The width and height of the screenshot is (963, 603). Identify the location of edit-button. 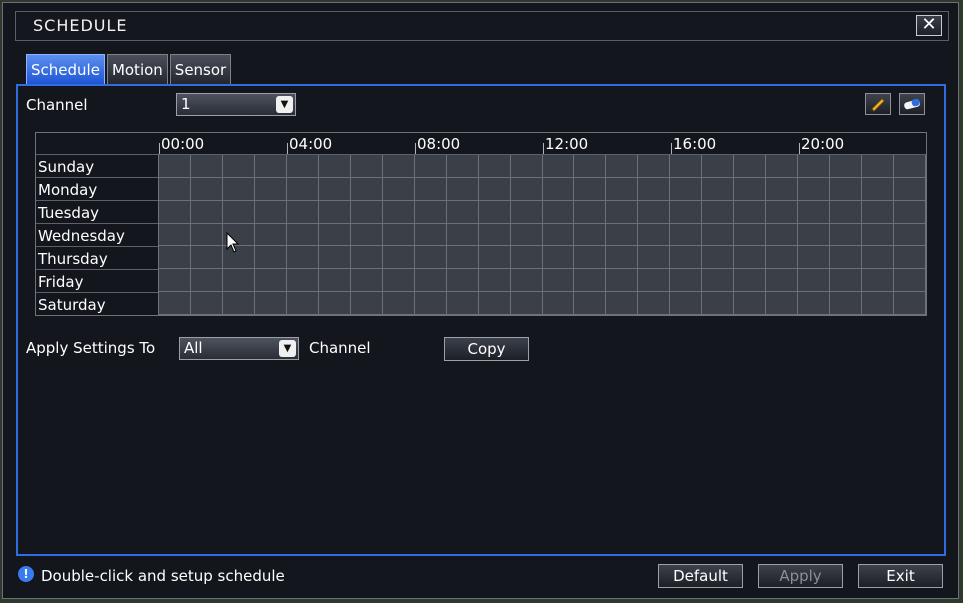
(878, 104).